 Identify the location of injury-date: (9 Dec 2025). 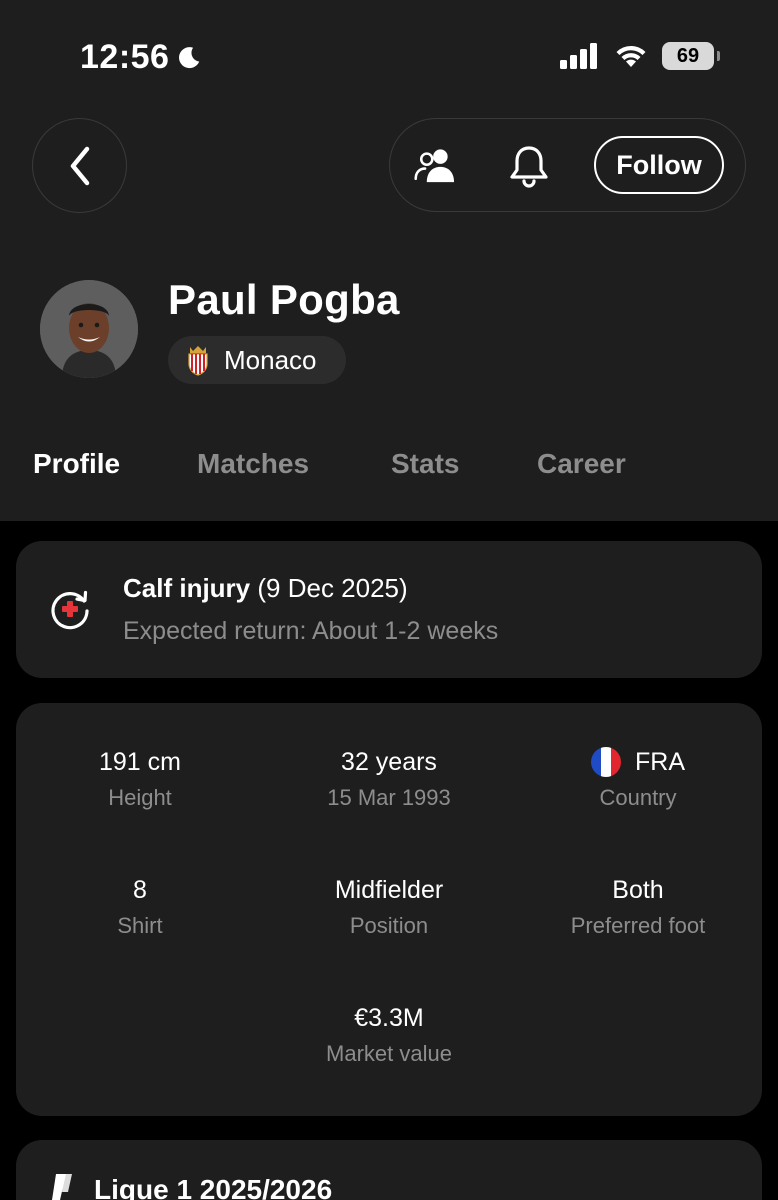
(332, 588).